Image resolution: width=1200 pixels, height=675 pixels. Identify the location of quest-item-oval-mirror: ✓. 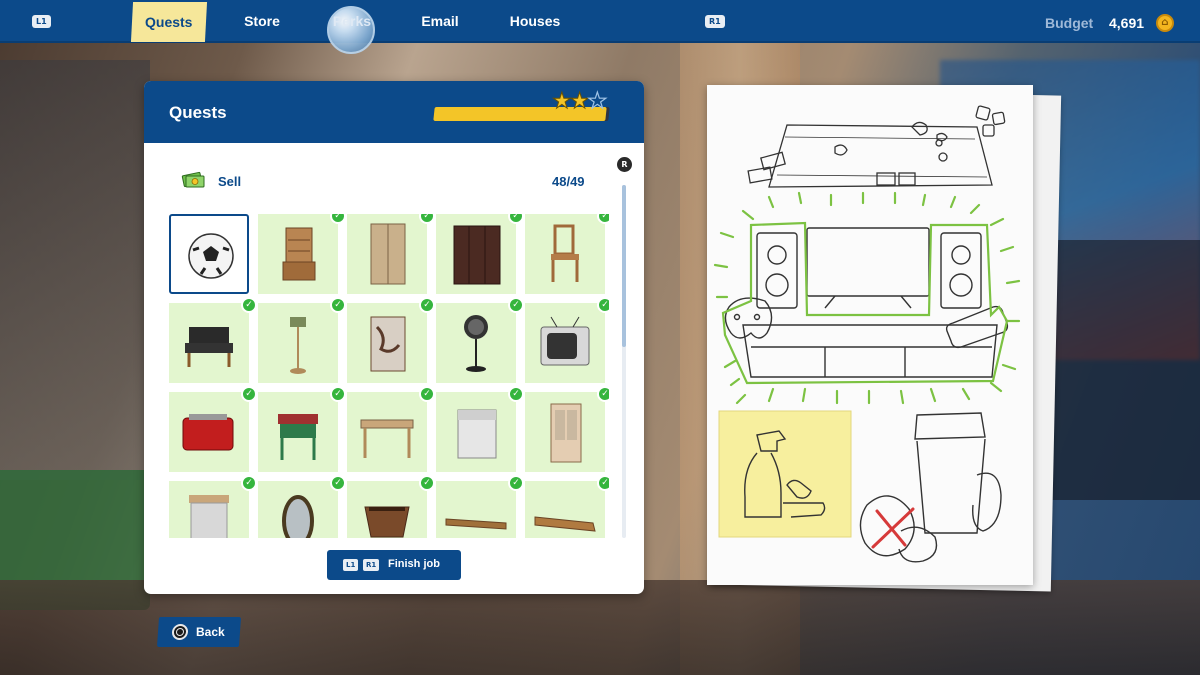
(302, 506).